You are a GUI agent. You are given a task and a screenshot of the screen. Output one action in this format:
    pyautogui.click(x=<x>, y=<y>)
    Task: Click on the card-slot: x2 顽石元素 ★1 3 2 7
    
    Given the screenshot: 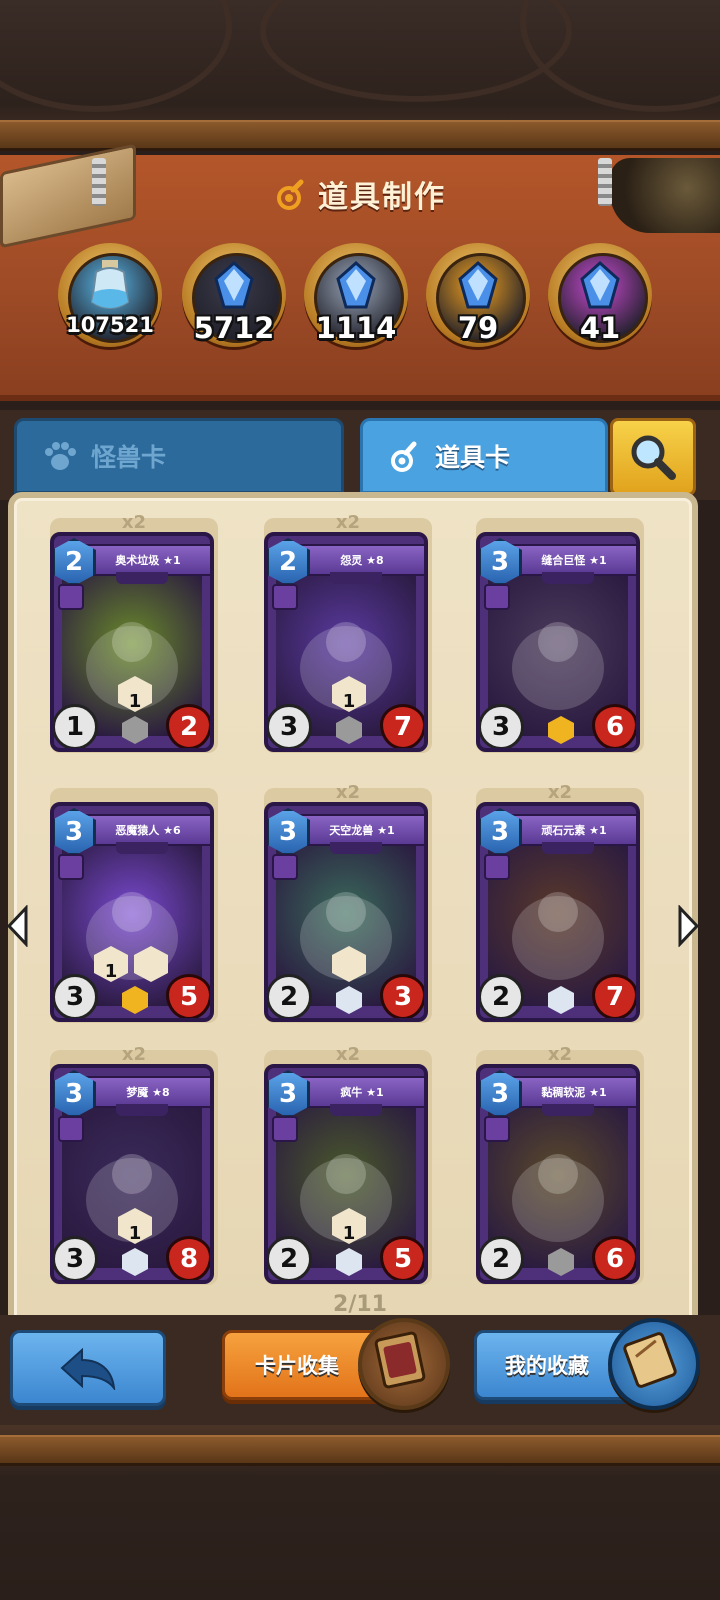 What is the action you would take?
    pyautogui.click(x=560, y=907)
    